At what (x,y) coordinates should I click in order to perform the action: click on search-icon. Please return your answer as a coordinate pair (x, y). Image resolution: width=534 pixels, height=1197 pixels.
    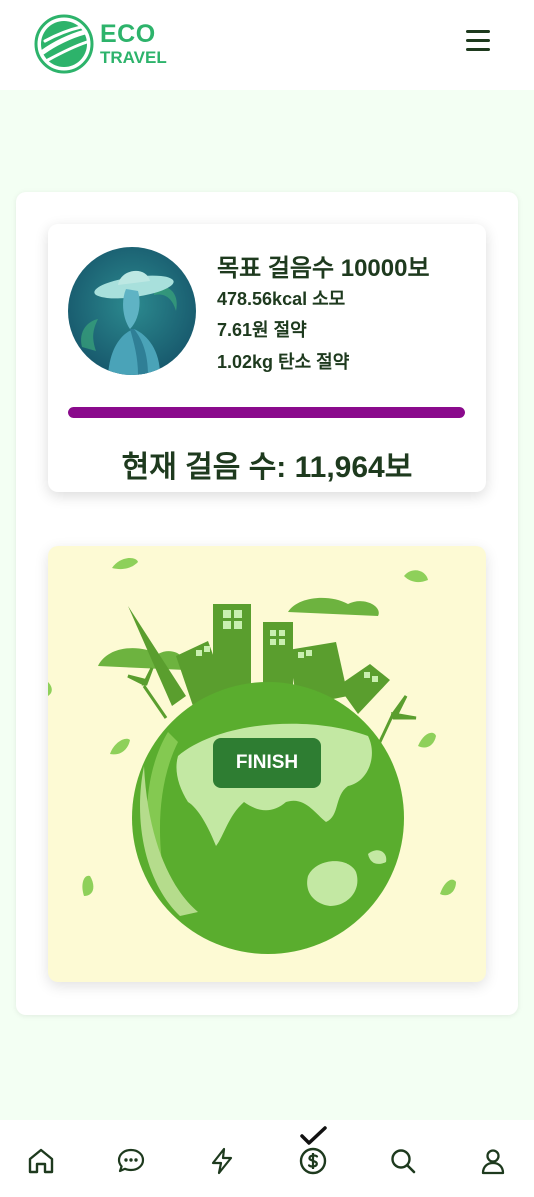
    Looking at the image, I should click on (403, 1161).